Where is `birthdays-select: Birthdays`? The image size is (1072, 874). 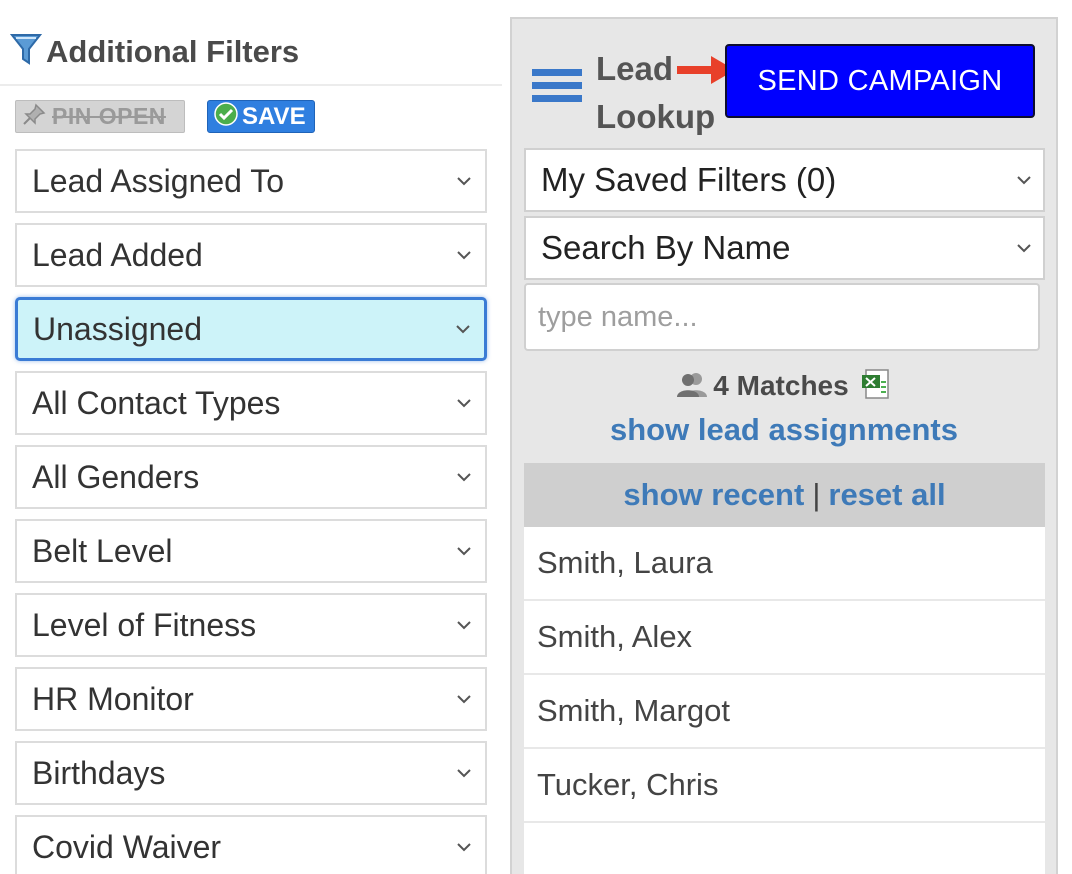
birthdays-select: Birthdays is located at coordinates (251, 773).